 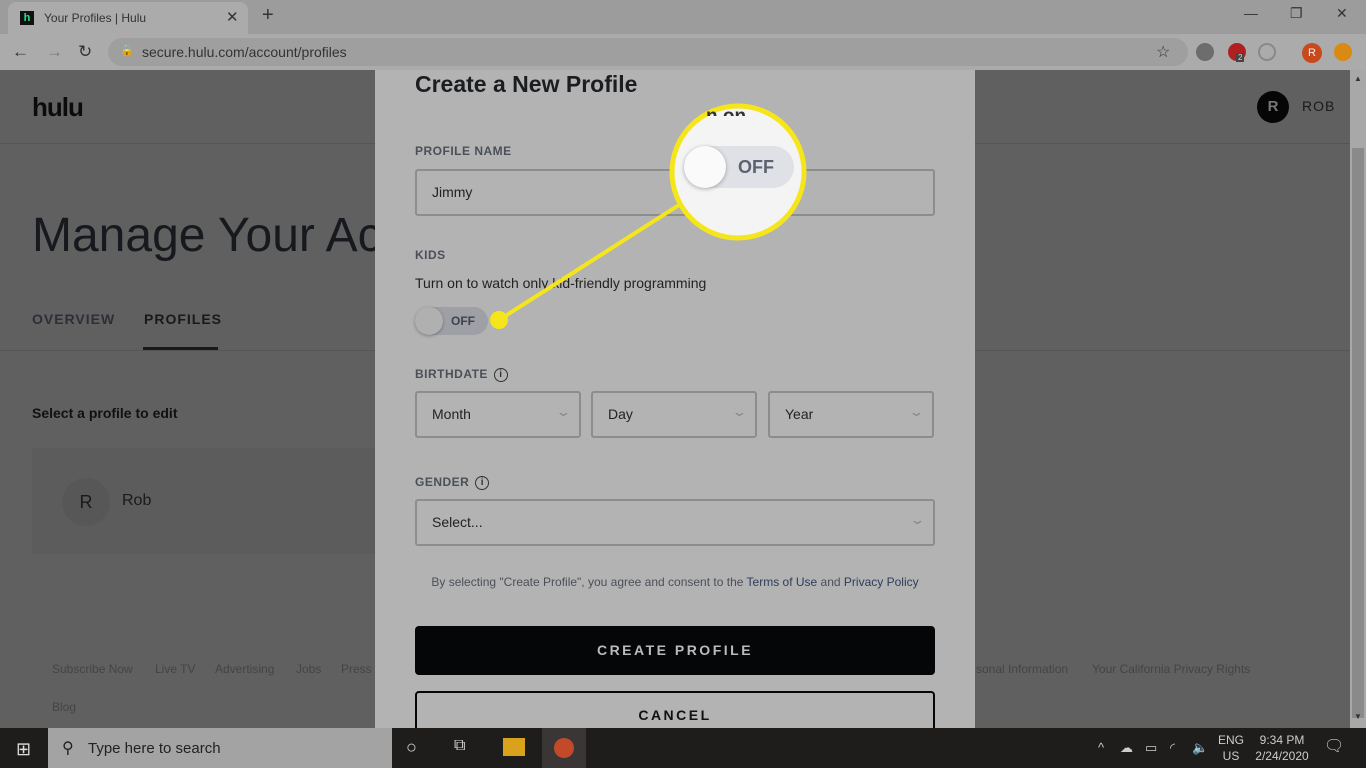 What do you see at coordinates (736, 109) in the screenshot?
I see `callout-partial-text: n on` at bounding box center [736, 109].